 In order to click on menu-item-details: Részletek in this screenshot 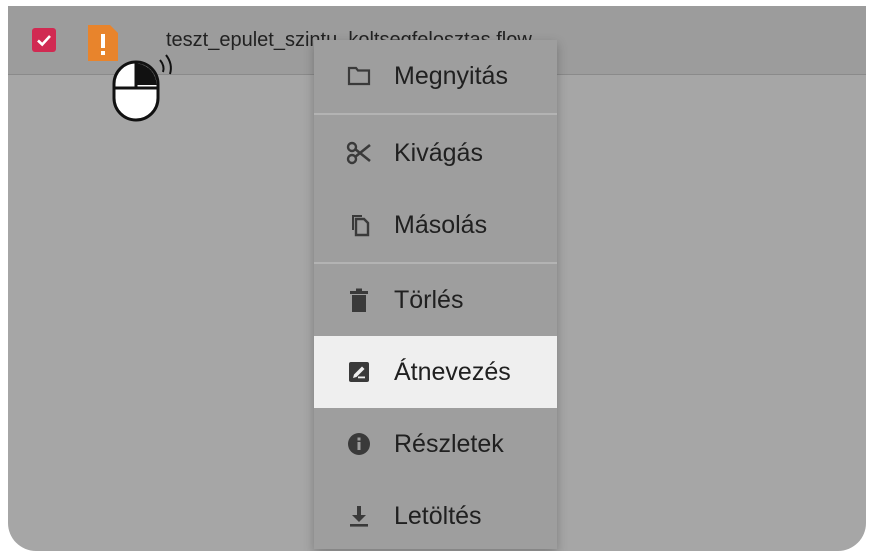, I will do `click(435, 444)`.